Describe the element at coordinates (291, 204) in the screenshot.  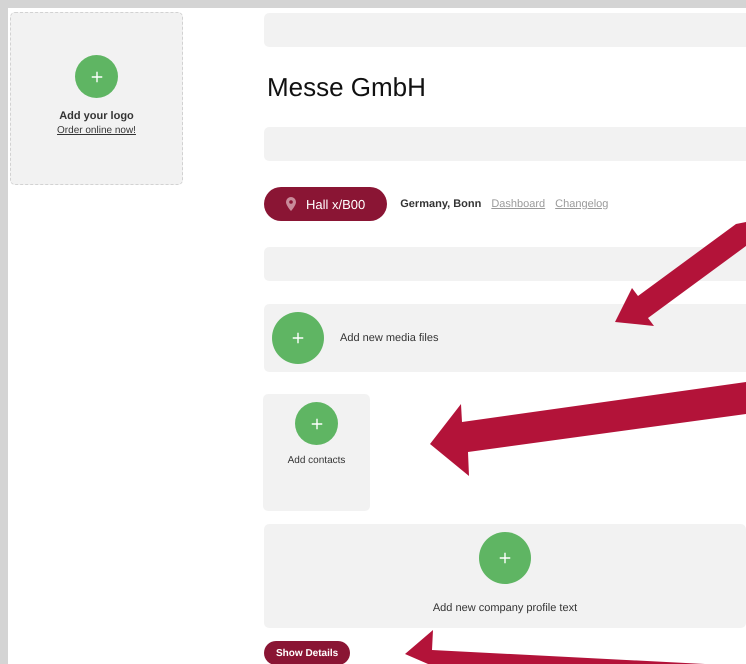
I see `location-pin-icon` at that location.